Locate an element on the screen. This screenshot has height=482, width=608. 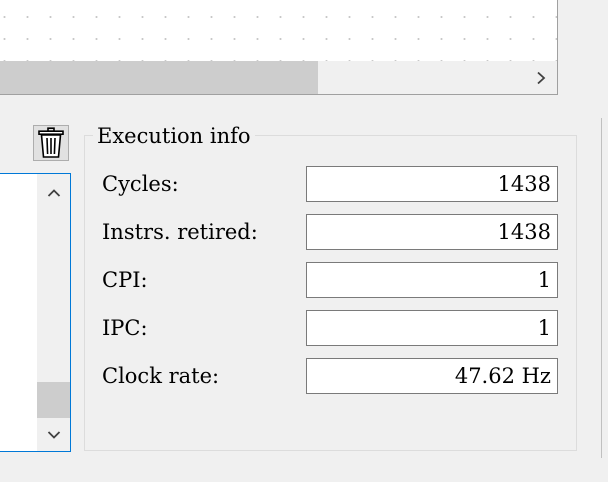
ipc-label: IPC: is located at coordinates (125, 328).